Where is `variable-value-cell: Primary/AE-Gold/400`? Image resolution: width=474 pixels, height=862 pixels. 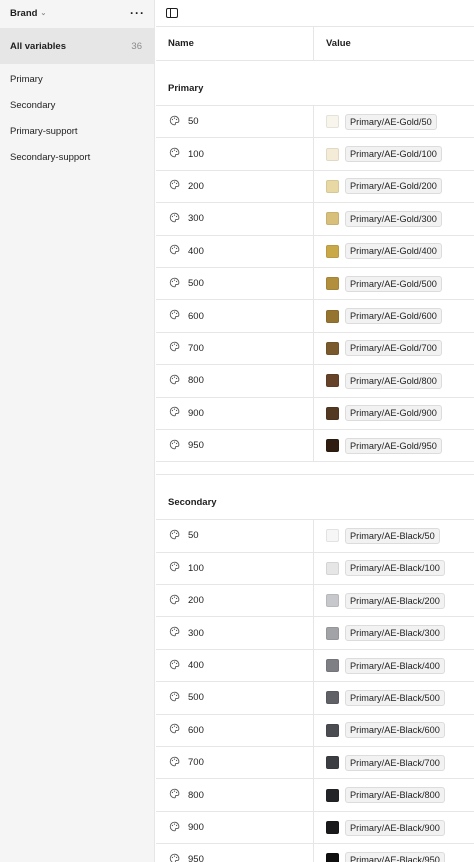
variable-value-cell: Primary/AE-Gold/400 is located at coordinates (378, 251).